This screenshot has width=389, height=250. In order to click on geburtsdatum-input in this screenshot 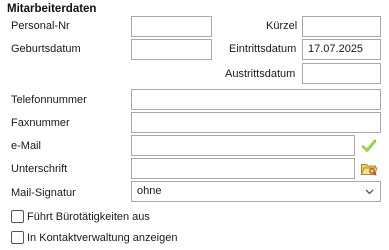, I will do `click(171, 49)`.